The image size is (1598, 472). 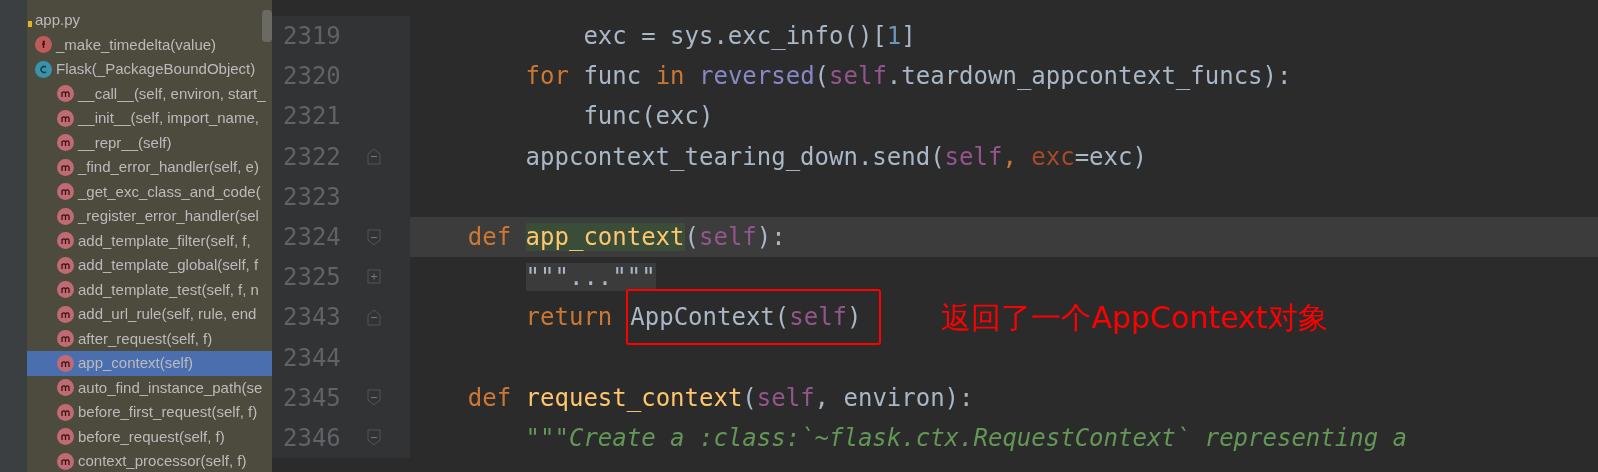 What do you see at coordinates (136, 363) in the screenshot?
I see `structure-item-label: app_context(self)` at bounding box center [136, 363].